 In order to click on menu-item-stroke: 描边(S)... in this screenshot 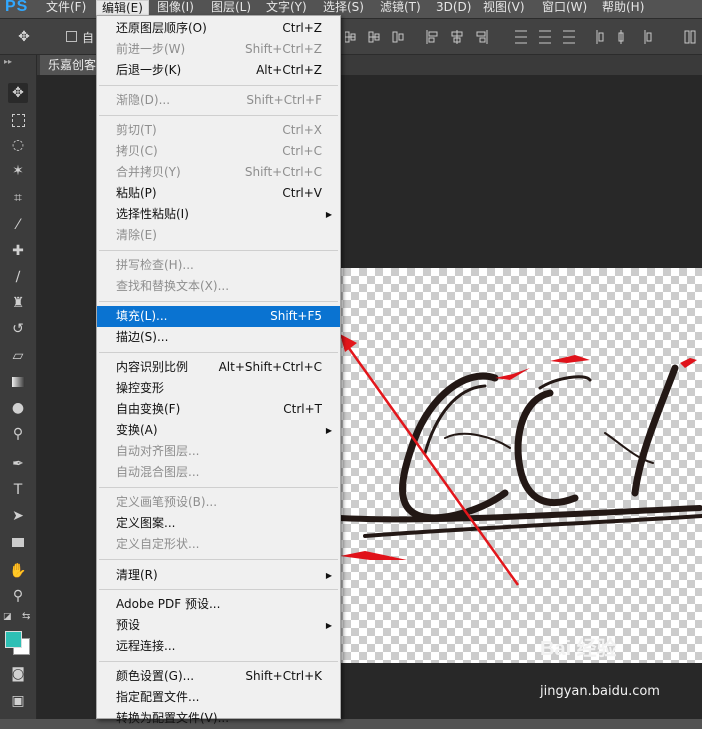, I will do `click(218, 337)`.